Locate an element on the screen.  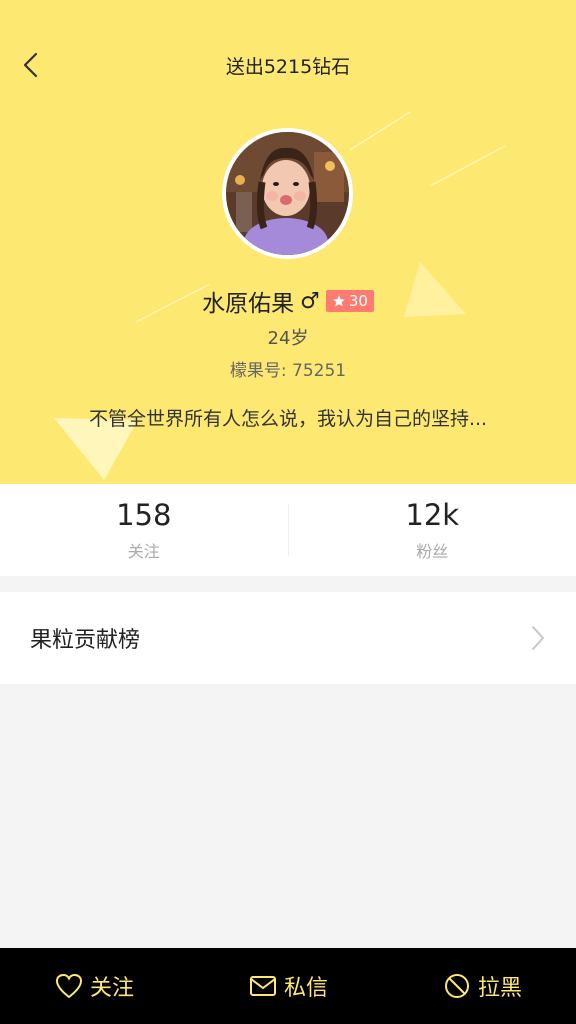
following-count: 158 is located at coordinates (144, 515).